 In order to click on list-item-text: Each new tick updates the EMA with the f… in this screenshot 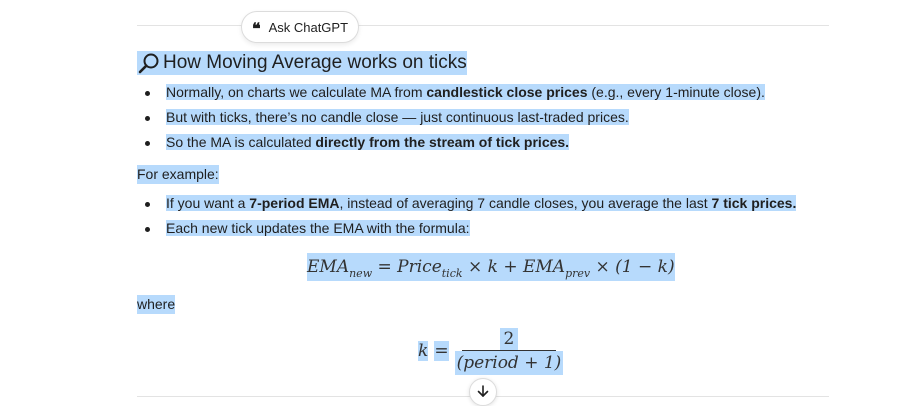, I will do `click(318, 228)`.